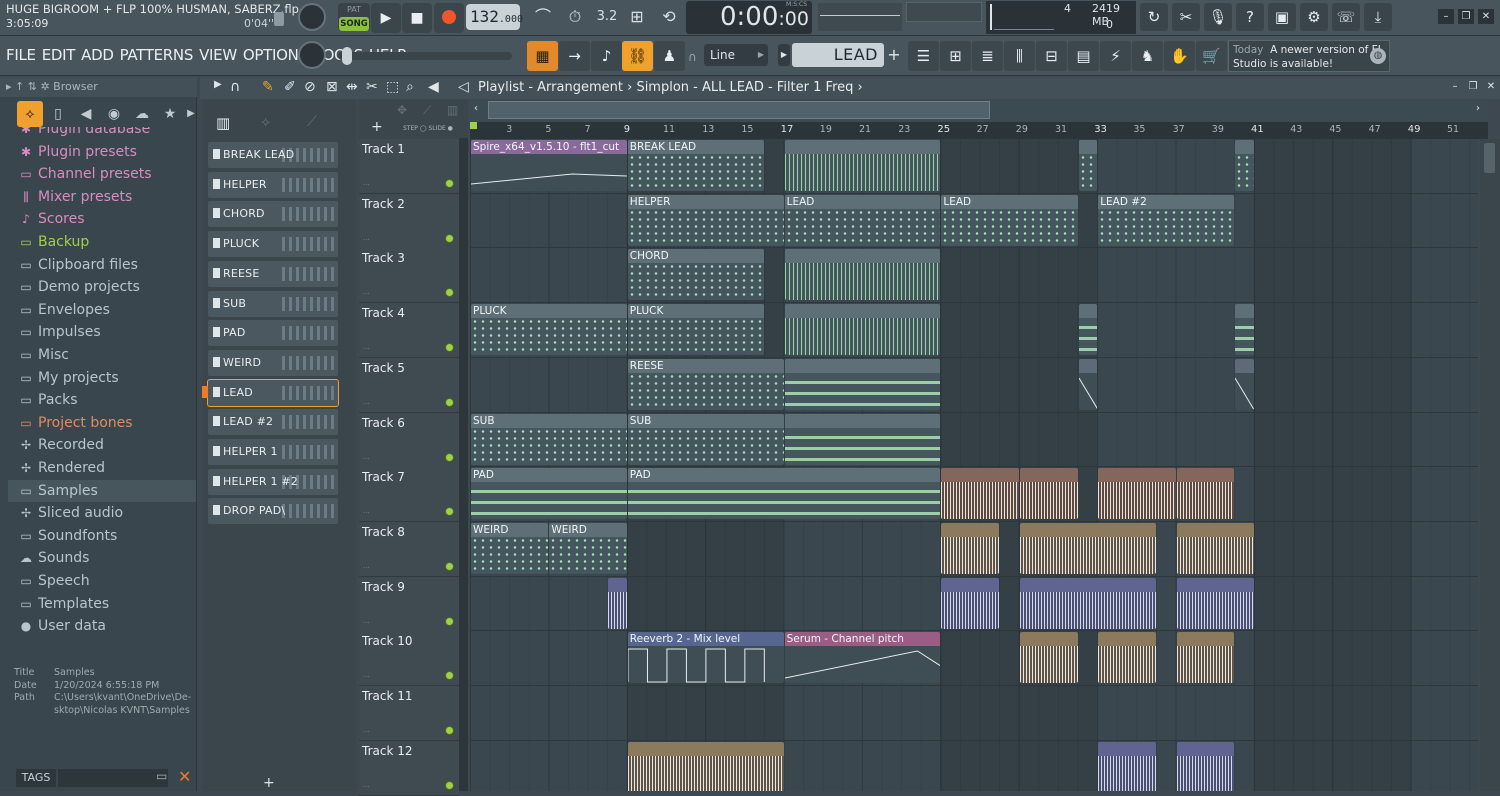  Describe the element at coordinates (409, 276) in the screenshot. I see `track-header: Track 3 ···` at that location.